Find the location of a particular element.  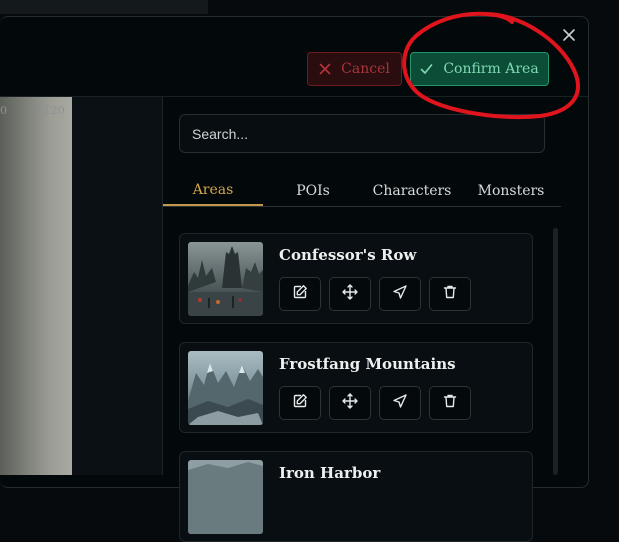

list-item: Frostfang Mountains is located at coordinates (356, 387).